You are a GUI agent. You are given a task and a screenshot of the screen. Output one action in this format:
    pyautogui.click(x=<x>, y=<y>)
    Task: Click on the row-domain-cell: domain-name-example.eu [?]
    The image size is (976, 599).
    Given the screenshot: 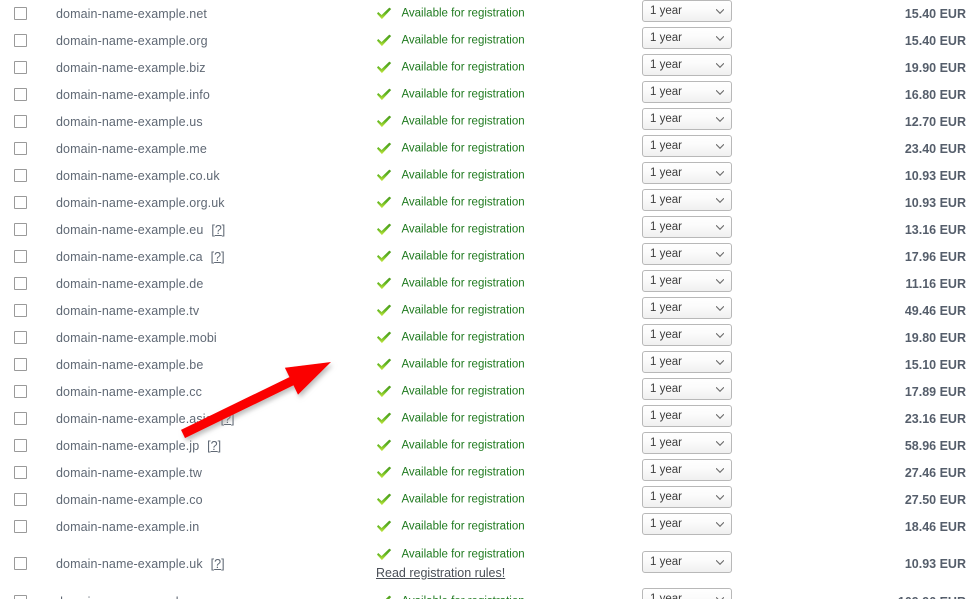 What is the action you would take?
    pyautogui.click(x=207, y=229)
    